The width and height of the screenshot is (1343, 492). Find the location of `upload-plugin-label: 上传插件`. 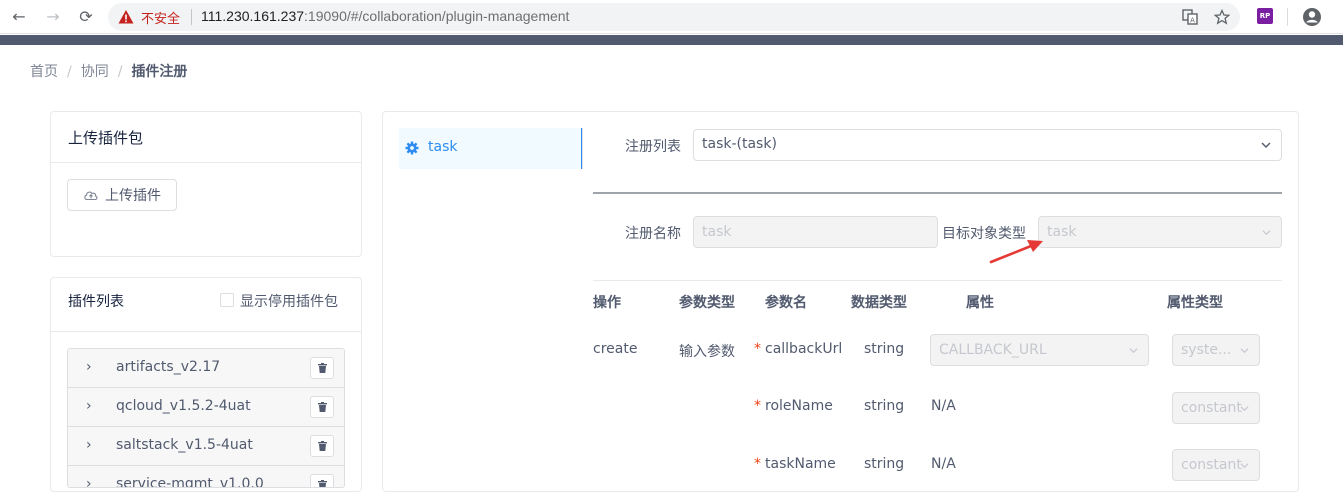

upload-plugin-label: 上传插件 is located at coordinates (133, 196).